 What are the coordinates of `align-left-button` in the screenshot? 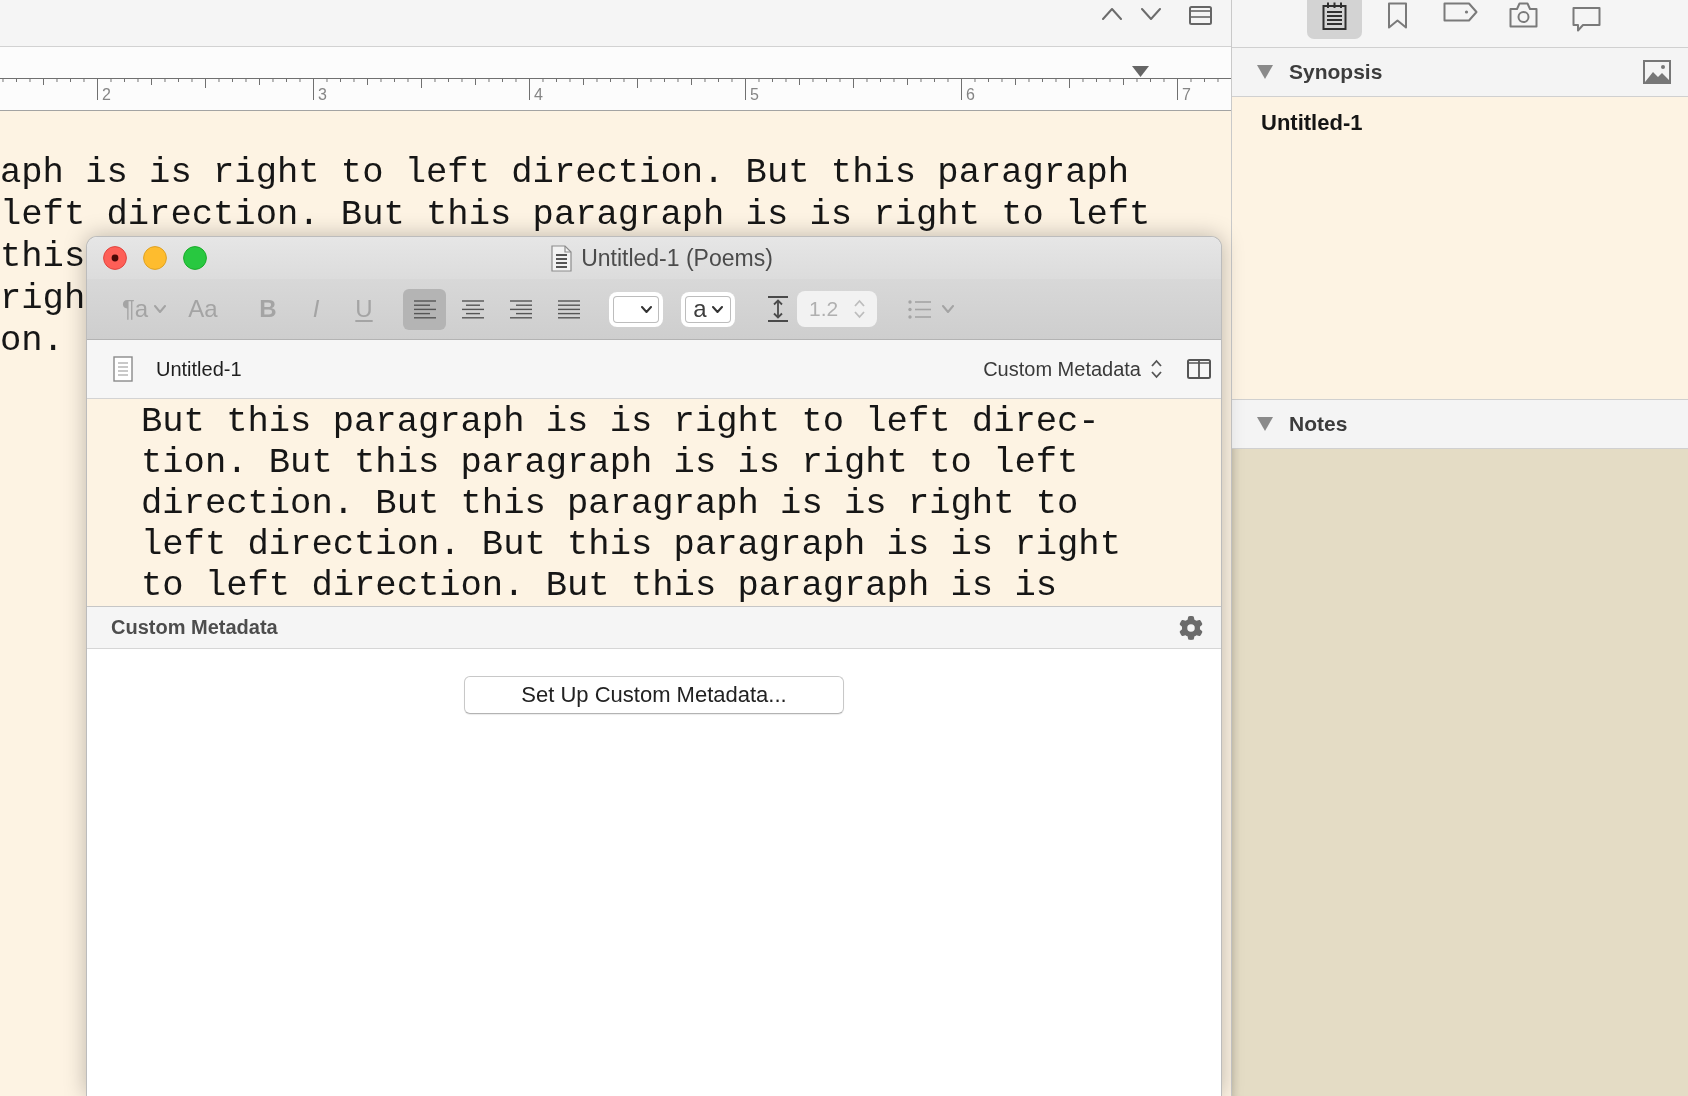 It's located at (424, 309).